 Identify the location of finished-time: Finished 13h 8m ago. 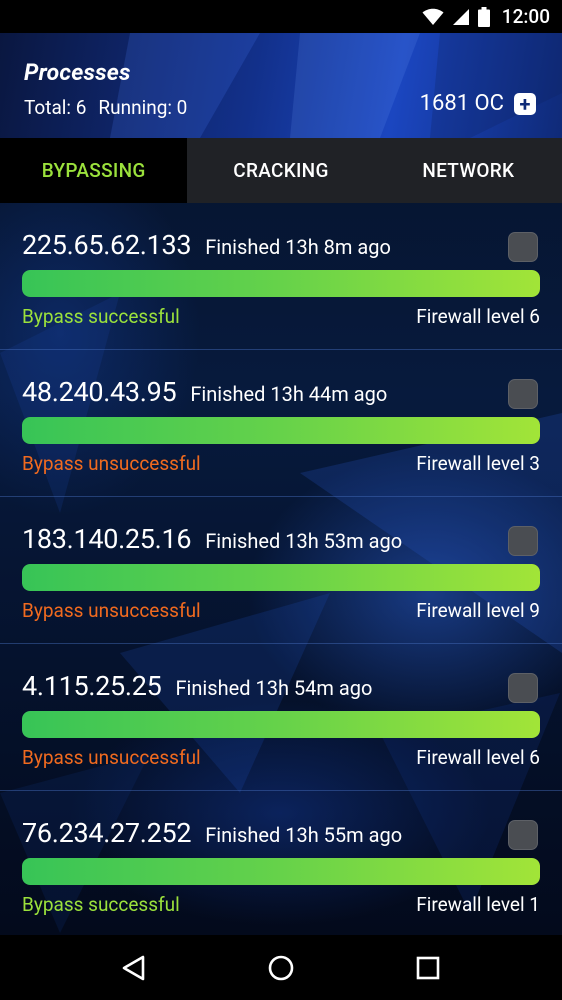
(298, 247).